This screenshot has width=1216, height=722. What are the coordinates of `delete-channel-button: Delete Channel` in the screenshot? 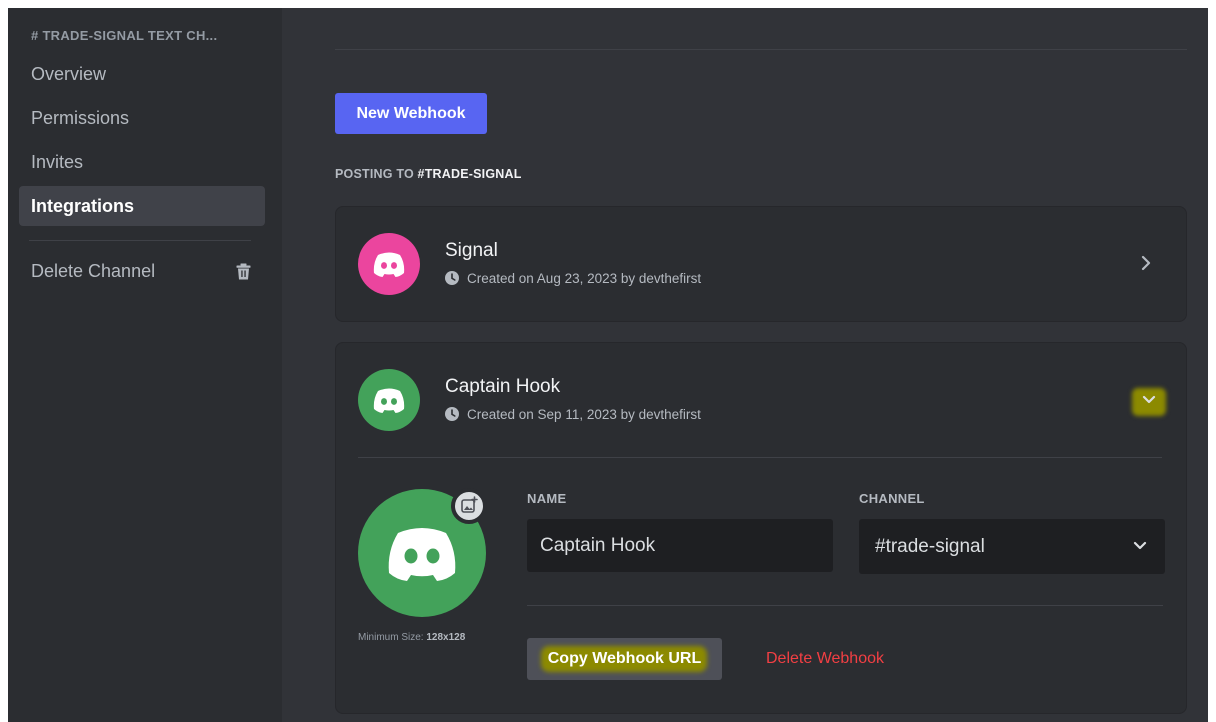 It's located at (142, 271).